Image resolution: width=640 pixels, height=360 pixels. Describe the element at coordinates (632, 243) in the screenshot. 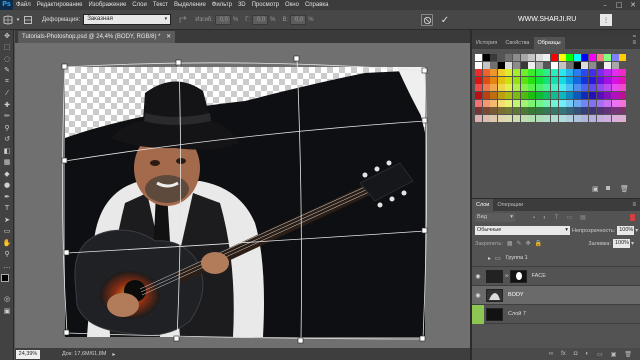

I see `chevron-down-icon: ▾` at that location.